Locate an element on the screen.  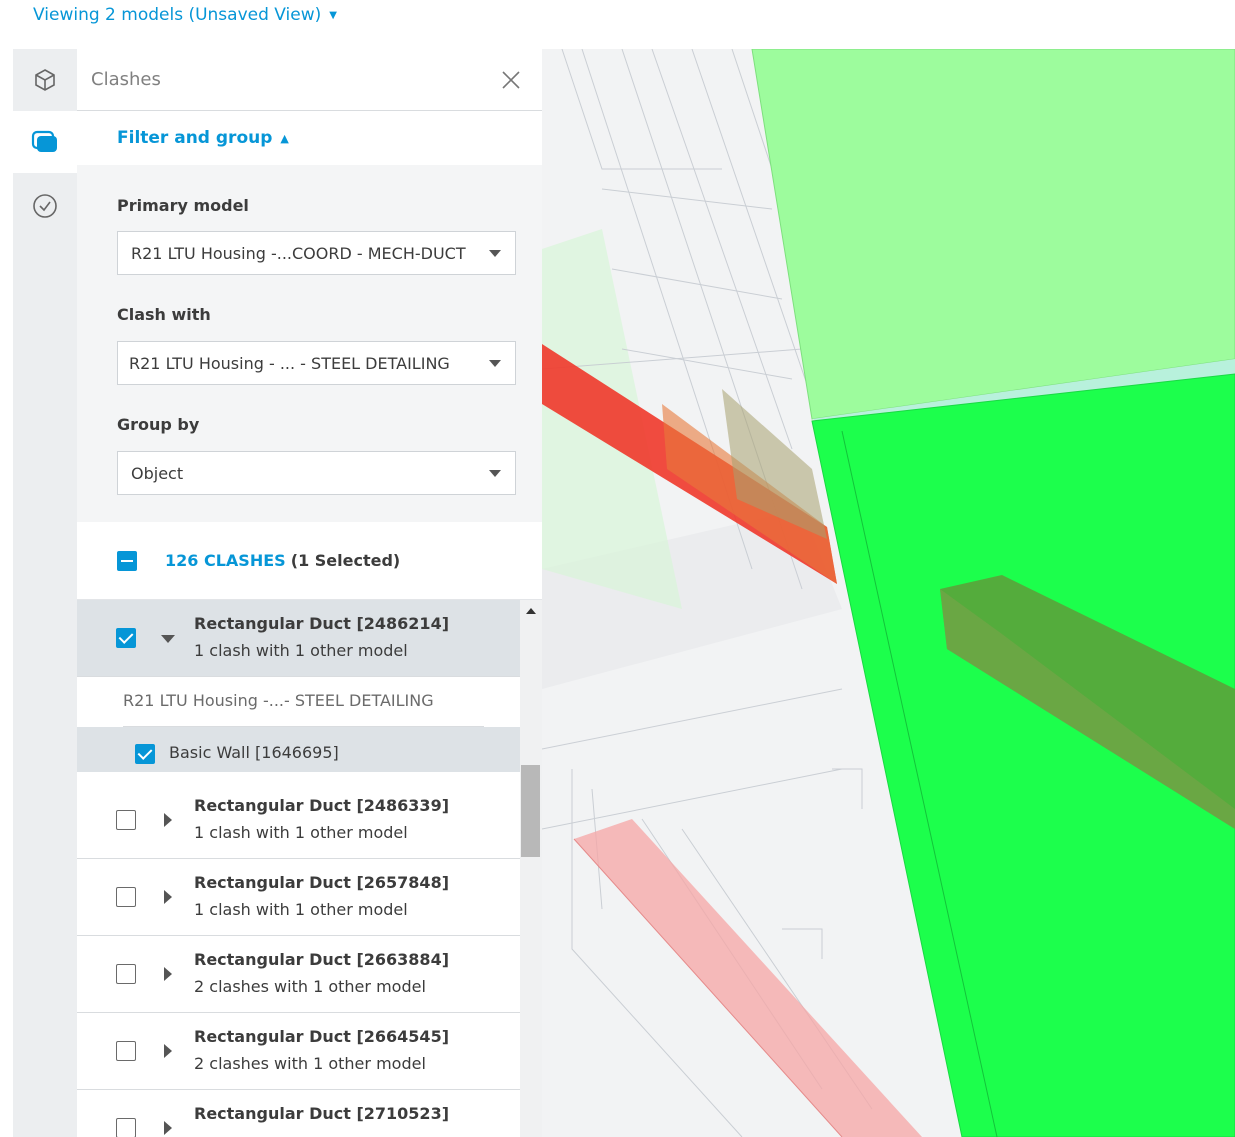
row-title: Rectangular Duct [2710523] is located at coordinates (322, 1113).